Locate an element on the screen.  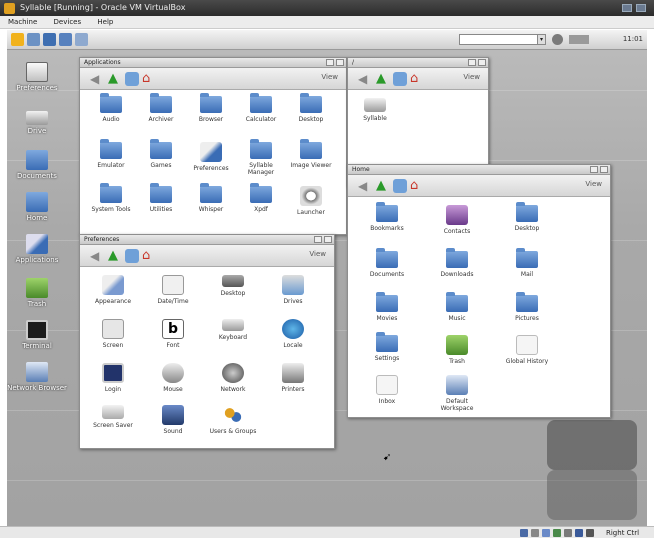
list-item: Inbox is located at coordinates (387, 390).